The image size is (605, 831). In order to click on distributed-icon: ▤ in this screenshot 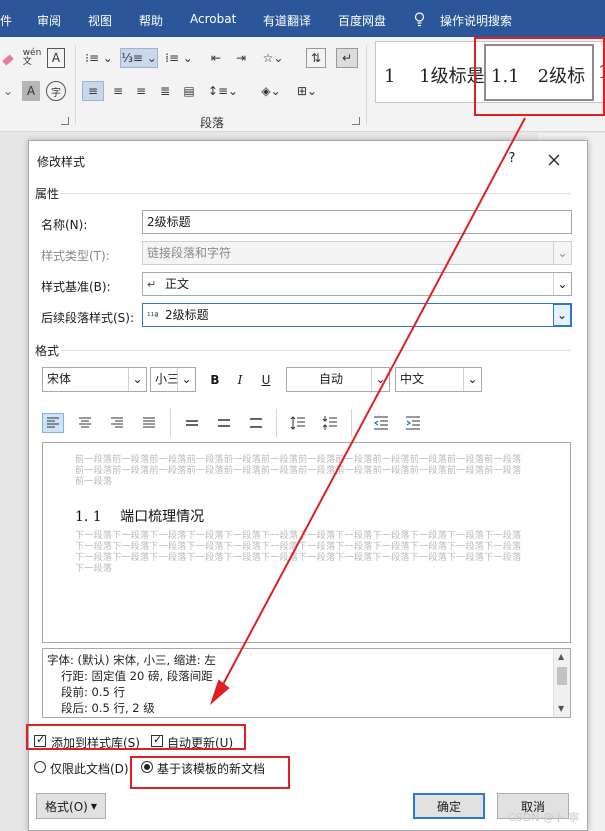, I will do `click(189, 91)`.